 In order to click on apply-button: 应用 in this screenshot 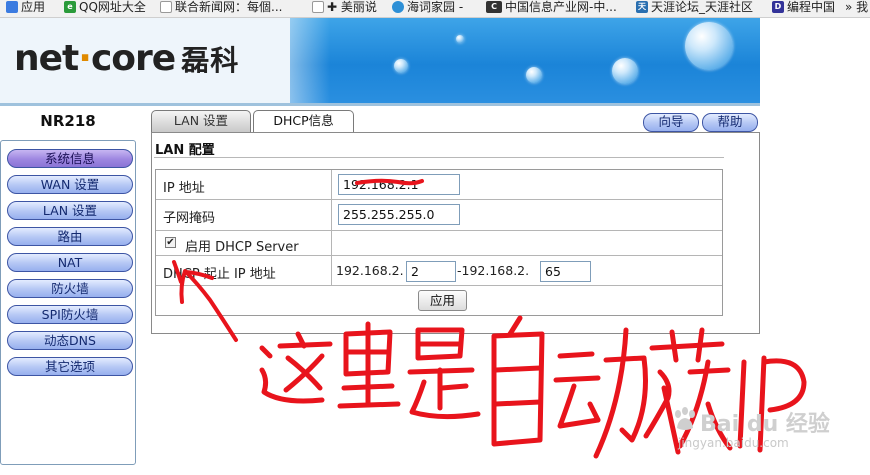, I will do `click(442, 300)`.